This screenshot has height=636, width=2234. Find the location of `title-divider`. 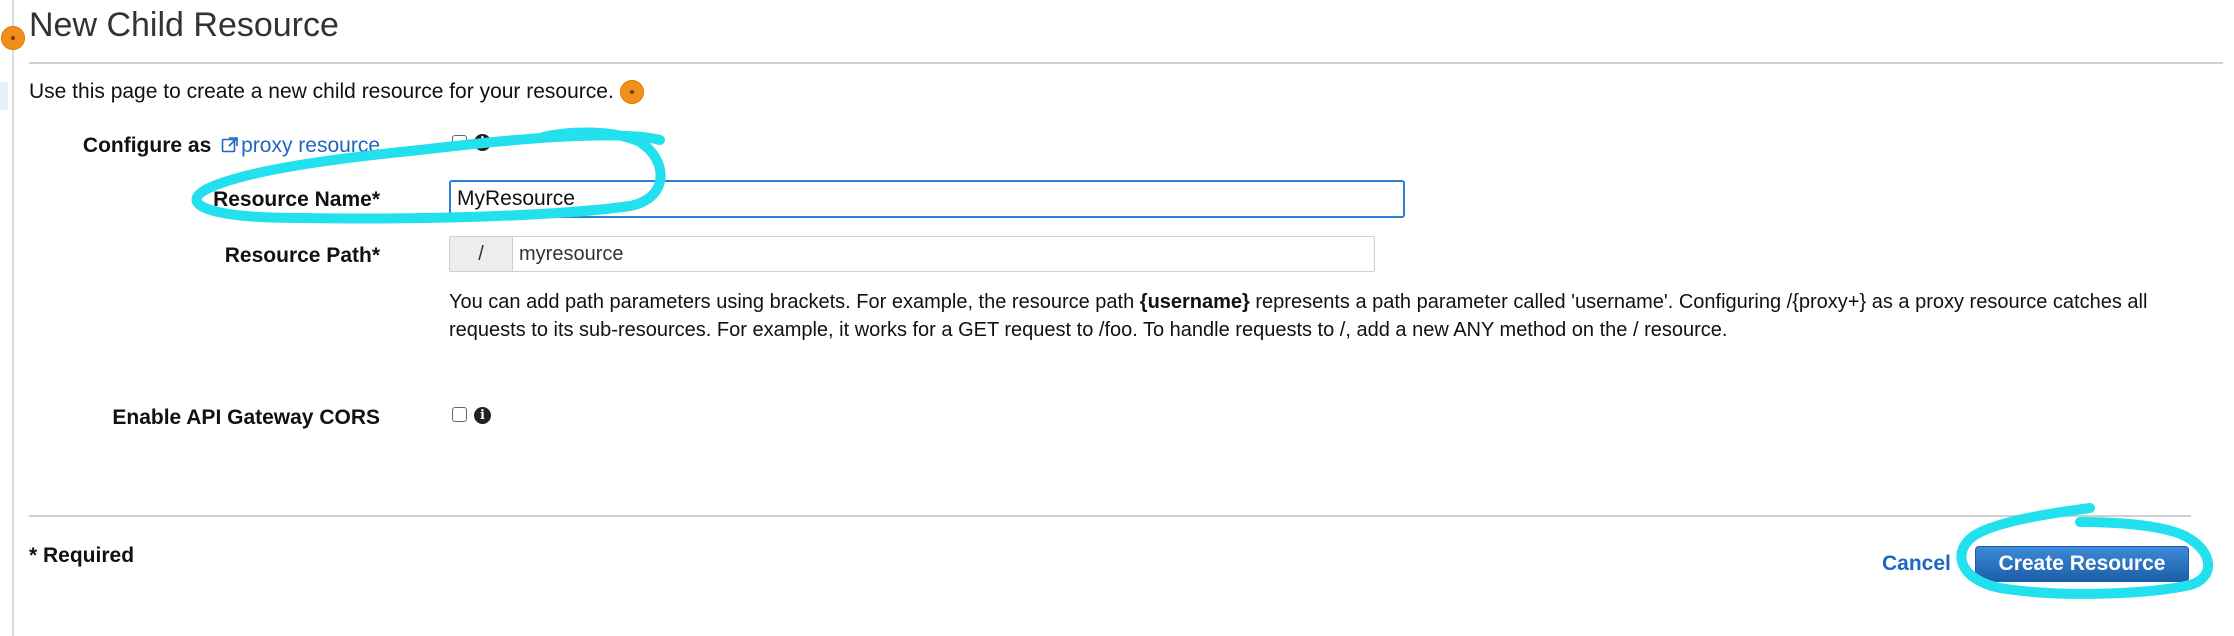

title-divider is located at coordinates (1126, 63).